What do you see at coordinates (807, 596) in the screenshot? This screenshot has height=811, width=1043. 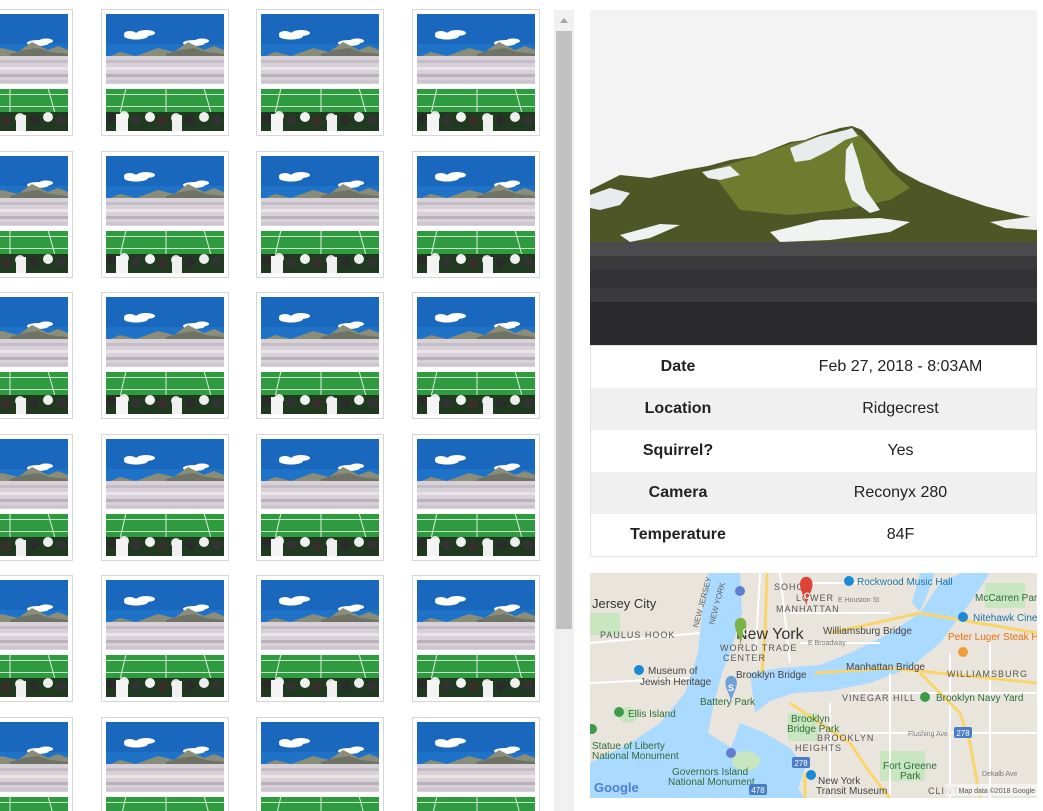 I see `map-marker-c-label: C` at bounding box center [807, 596].